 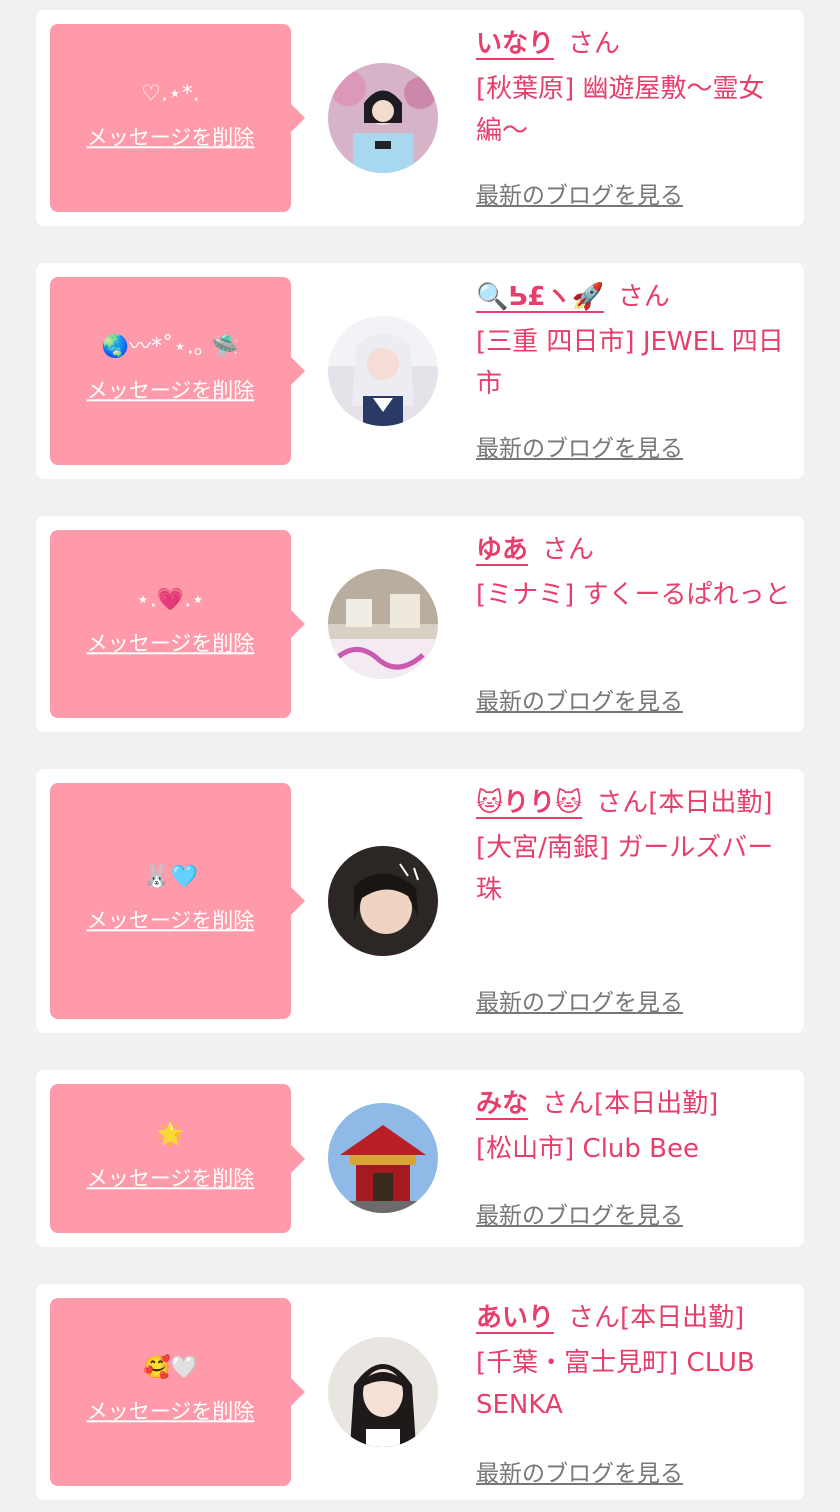 I want to click on shop-name: [松山市] Club Bee, so click(x=588, y=1149).